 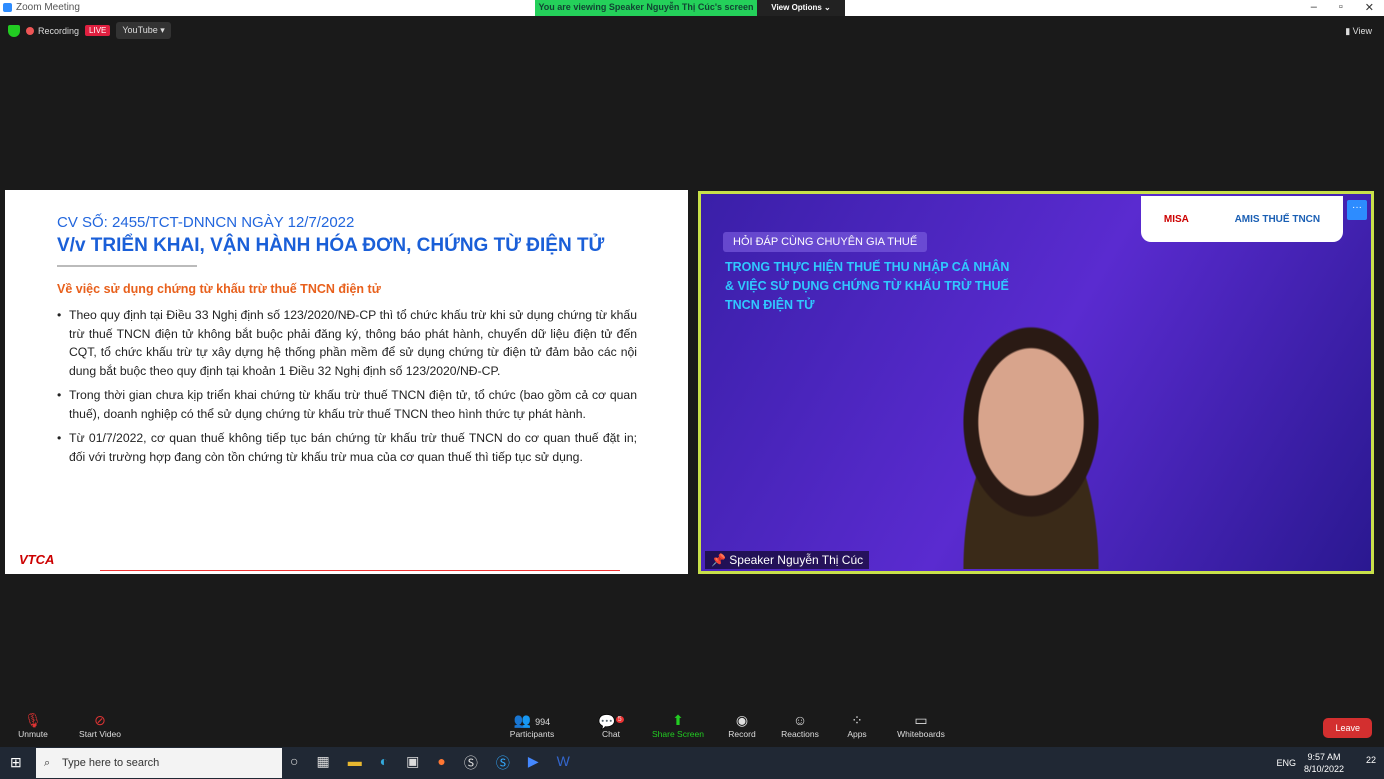 What do you see at coordinates (1357, 210) in the screenshot?
I see `more-options-button: ···` at bounding box center [1357, 210].